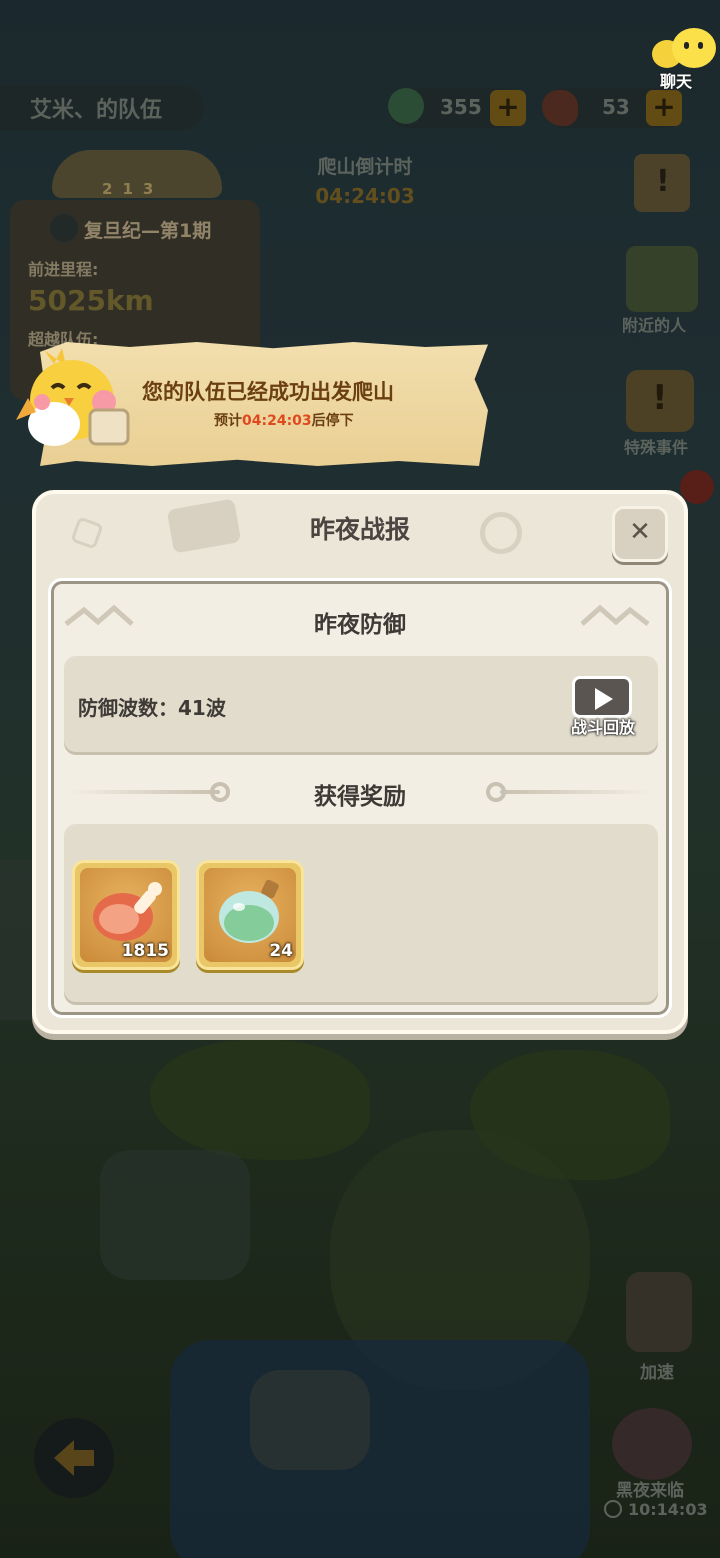 Image resolution: width=720 pixels, height=1558 pixels. What do you see at coordinates (360, 797) in the screenshot?
I see `reward-heading: 获得奖励` at bounding box center [360, 797].